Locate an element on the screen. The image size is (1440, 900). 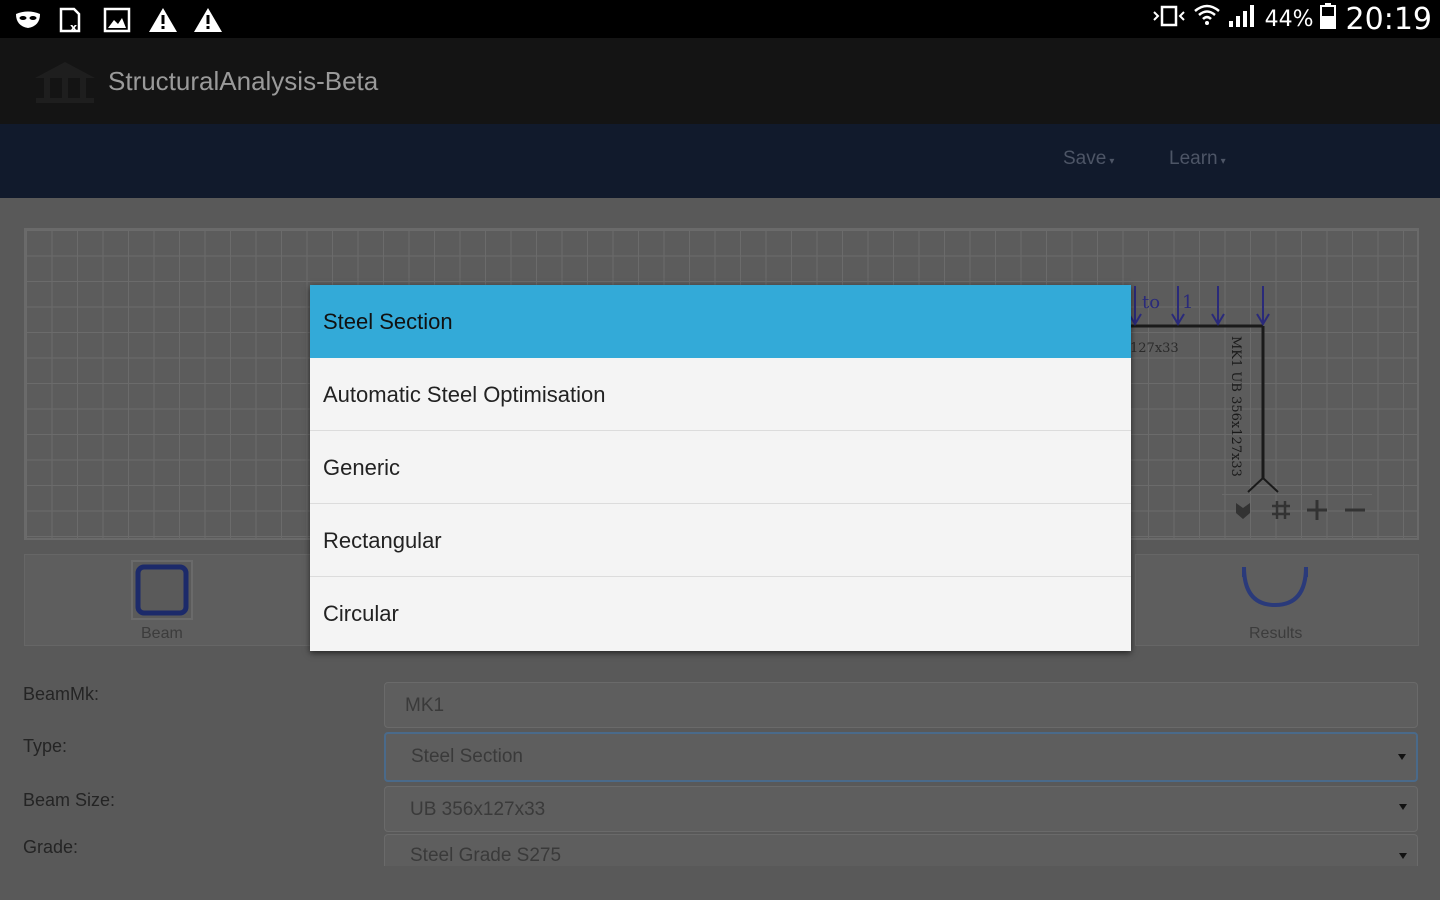
option-circular: Circular is located at coordinates (720, 613).